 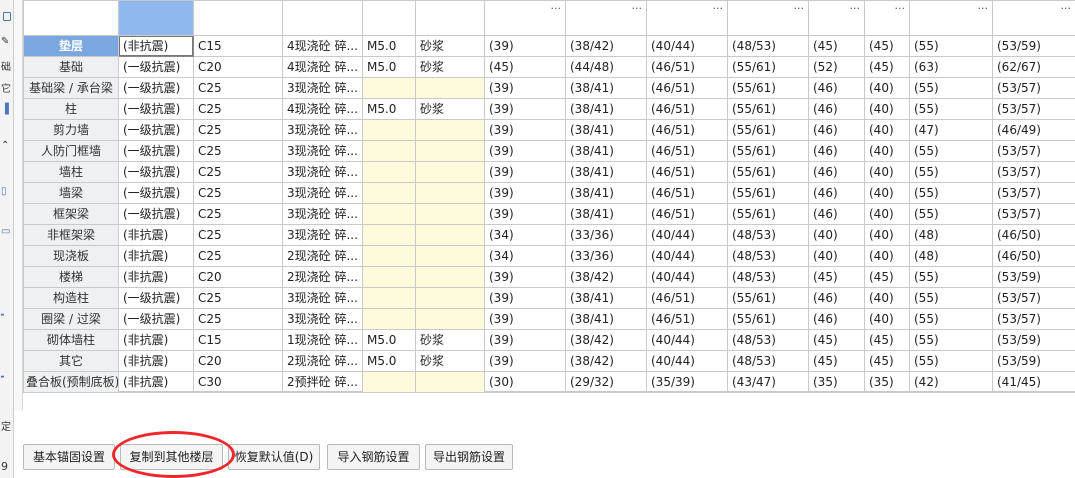 I want to click on mortar-type-cell: 砂浆, so click(x=450, y=67).